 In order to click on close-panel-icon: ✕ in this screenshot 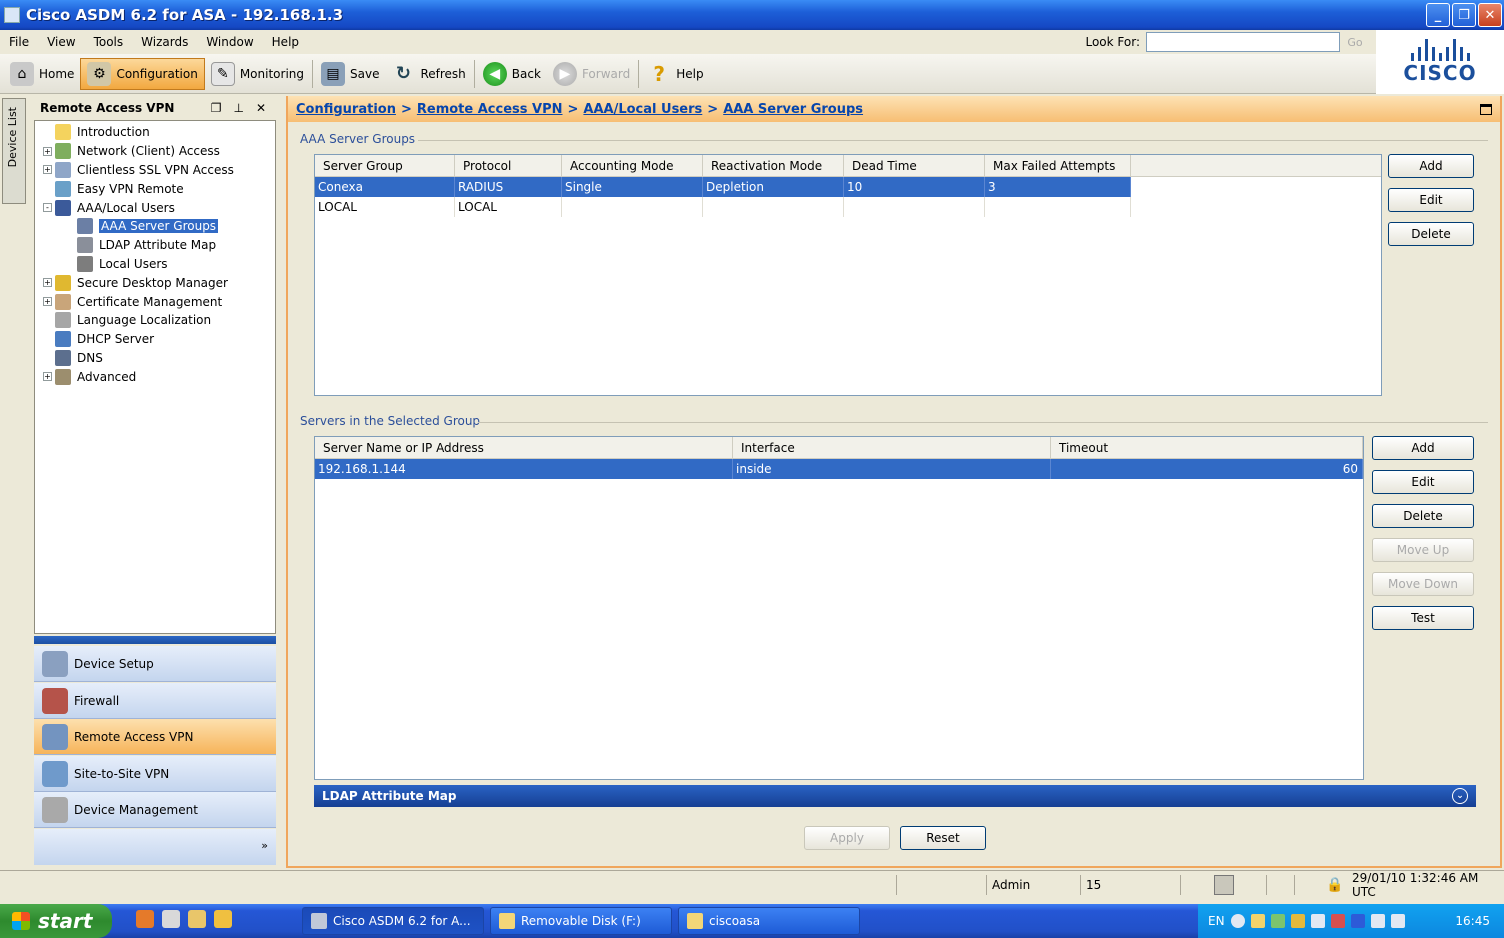, I will do `click(261, 108)`.